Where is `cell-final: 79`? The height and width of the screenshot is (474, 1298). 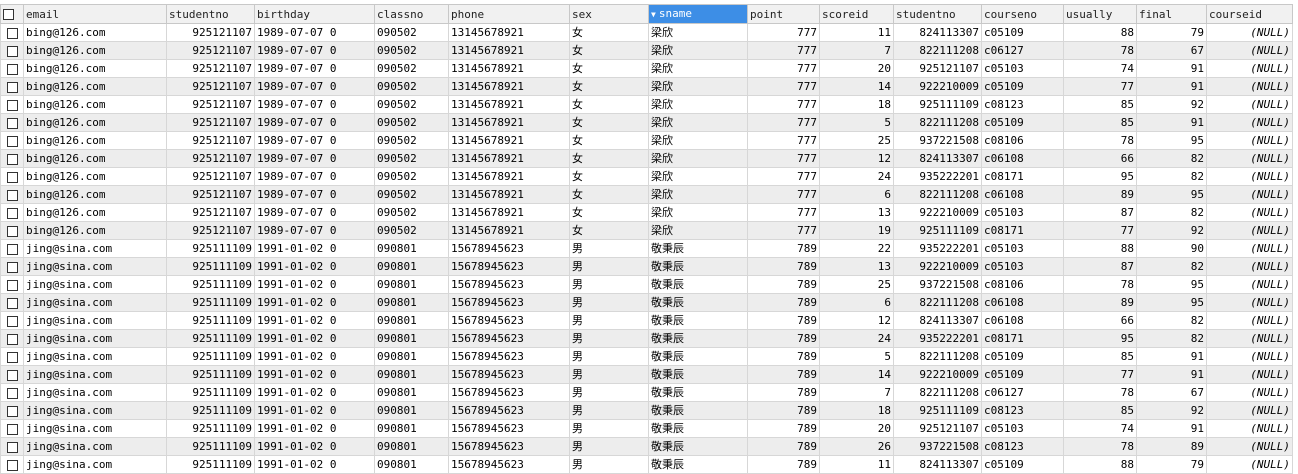
cell-final: 79 is located at coordinates (1171, 464).